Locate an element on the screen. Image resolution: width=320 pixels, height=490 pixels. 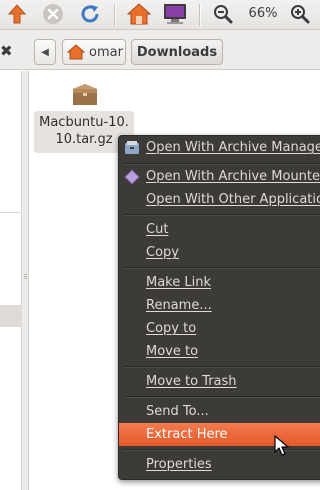
home-icon is located at coordinates (139, 14).